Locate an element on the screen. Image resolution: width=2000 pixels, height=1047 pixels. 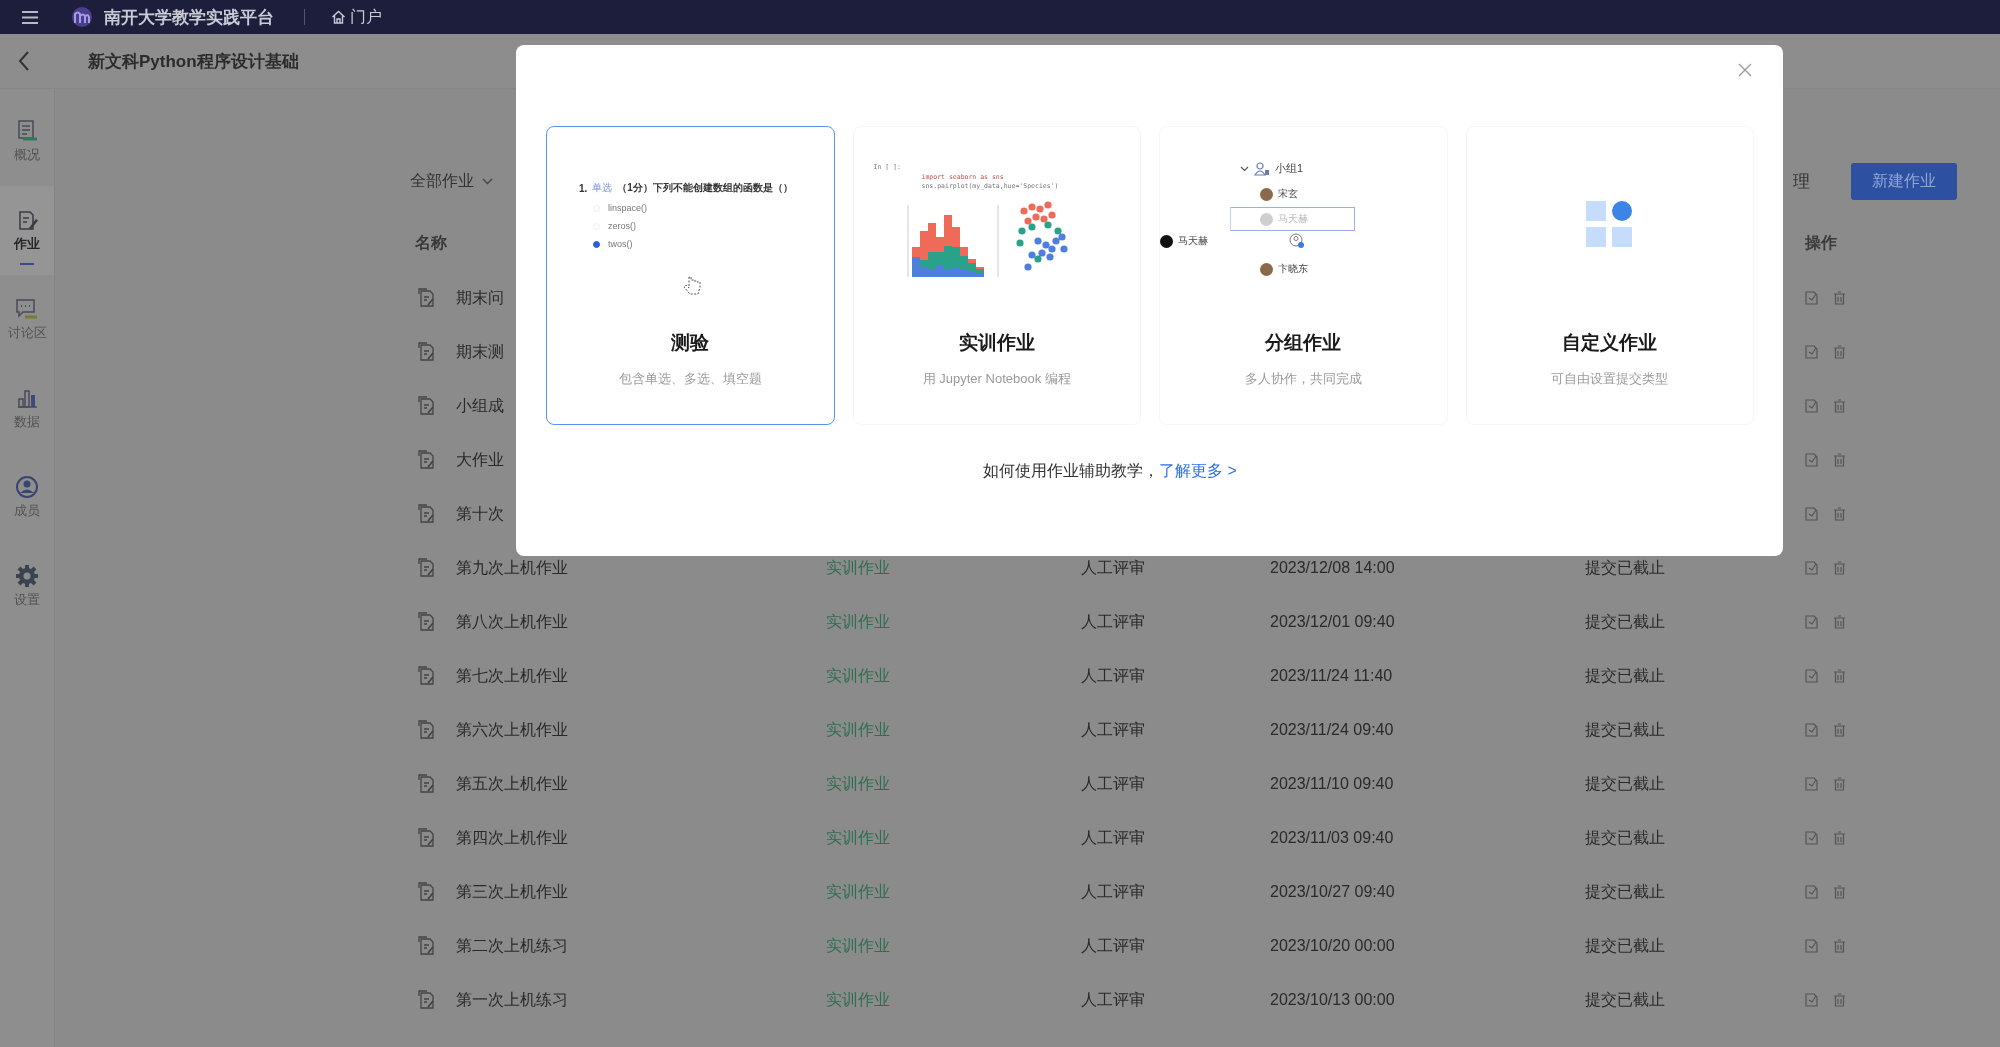
assignment-name: 第四次上机作业 is located at coordinates (512, 838).